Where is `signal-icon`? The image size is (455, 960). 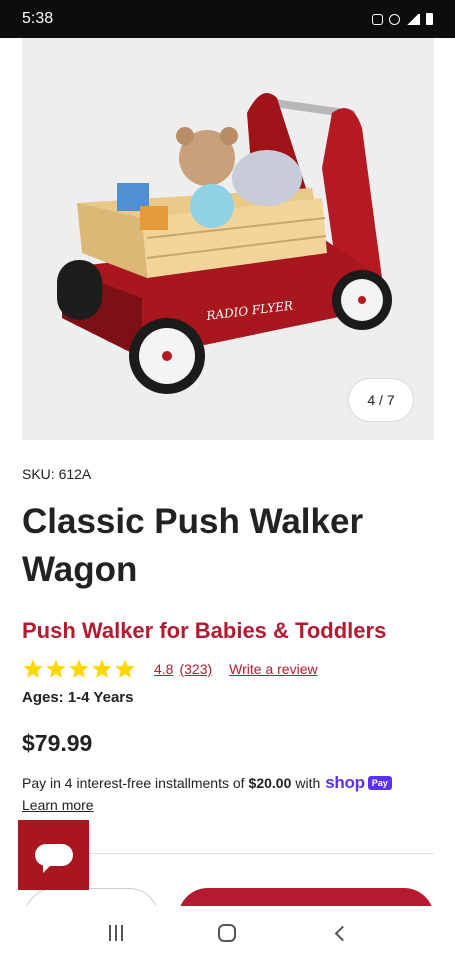 signal-icon is located at coordinates (413, 19).